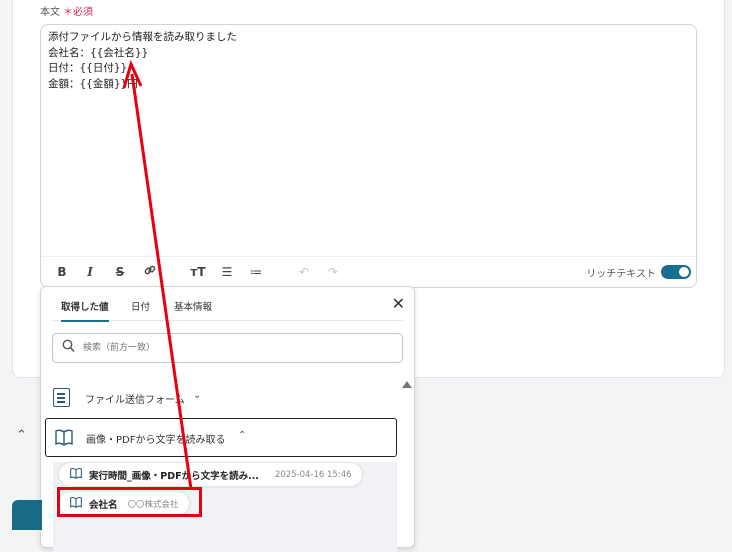  I want to click on editor-line: 日付：{{日付}}, so click(88, 68).